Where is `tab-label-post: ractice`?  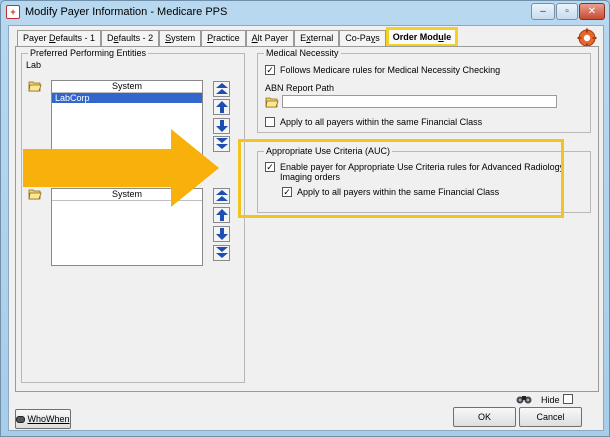
tab-label-post: ractice is located at coordinates (226, 38).